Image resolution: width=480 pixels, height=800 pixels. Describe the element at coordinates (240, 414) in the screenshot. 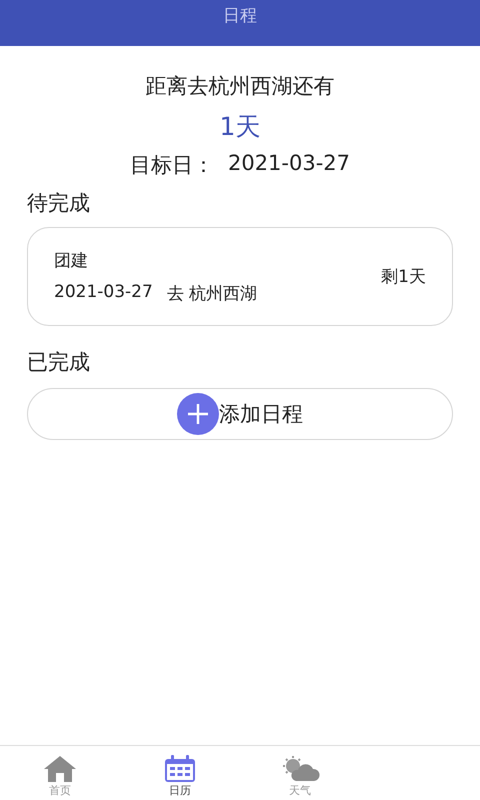

I see `add-schedule-button: 添加日程` at that location.